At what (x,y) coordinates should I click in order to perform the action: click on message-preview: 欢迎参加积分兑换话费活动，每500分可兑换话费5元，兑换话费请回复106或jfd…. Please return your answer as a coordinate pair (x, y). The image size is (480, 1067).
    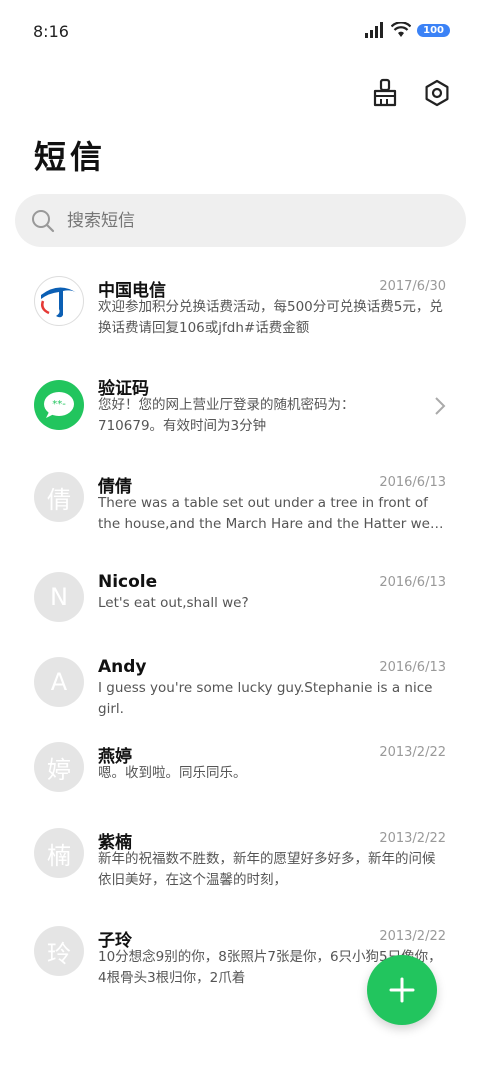
    Looking at the image, I should click on (270, 317).